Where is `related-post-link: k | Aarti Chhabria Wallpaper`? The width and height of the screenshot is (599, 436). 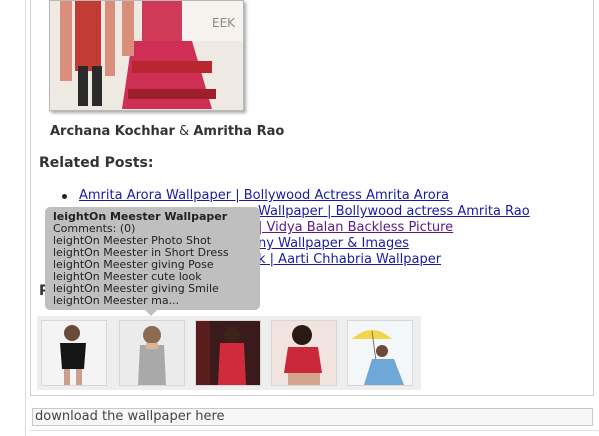 related-post-link: k | Aarti Chhabria Wallpaper is located at coordinates (349, 260).